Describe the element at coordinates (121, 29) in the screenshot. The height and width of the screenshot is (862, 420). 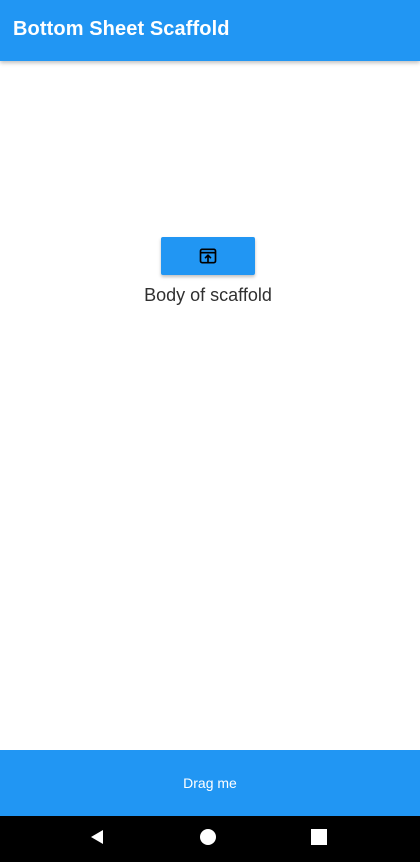
I see `app-bar-title: Bottom Sheet Scaffold` at that location.